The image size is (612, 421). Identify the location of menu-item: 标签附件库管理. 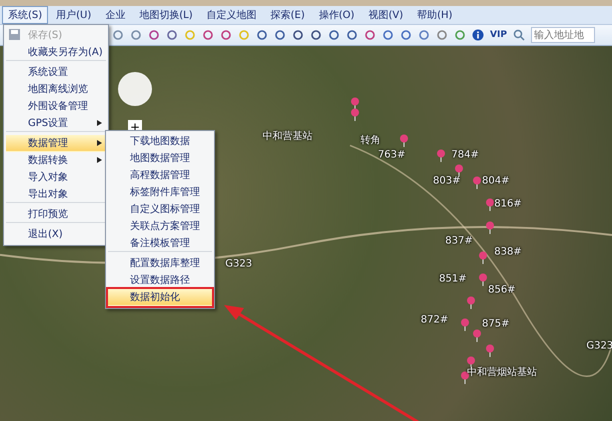
(160, 192).